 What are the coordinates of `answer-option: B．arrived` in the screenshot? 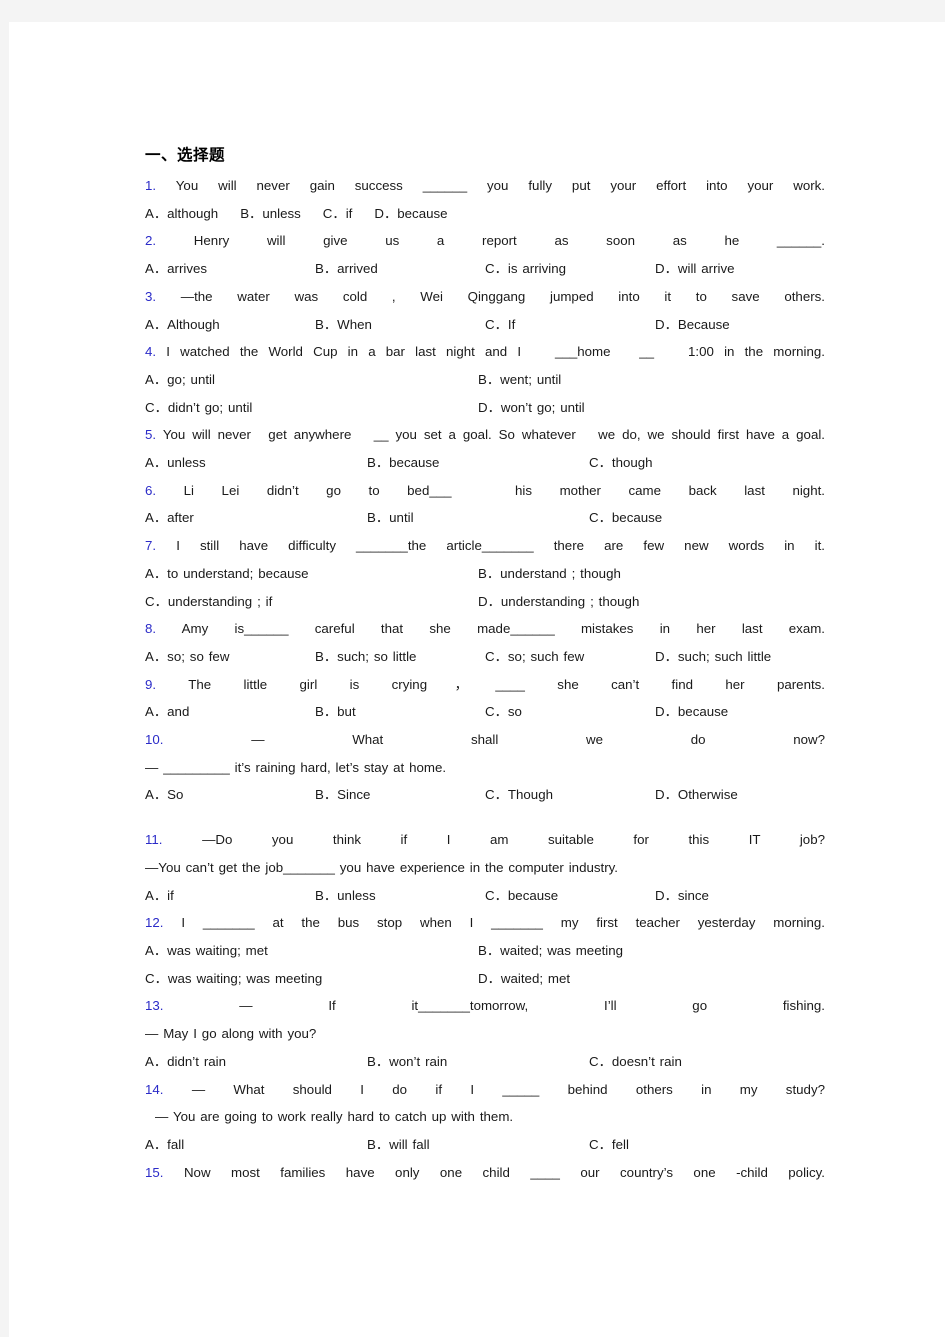 It's located at (400, 269).